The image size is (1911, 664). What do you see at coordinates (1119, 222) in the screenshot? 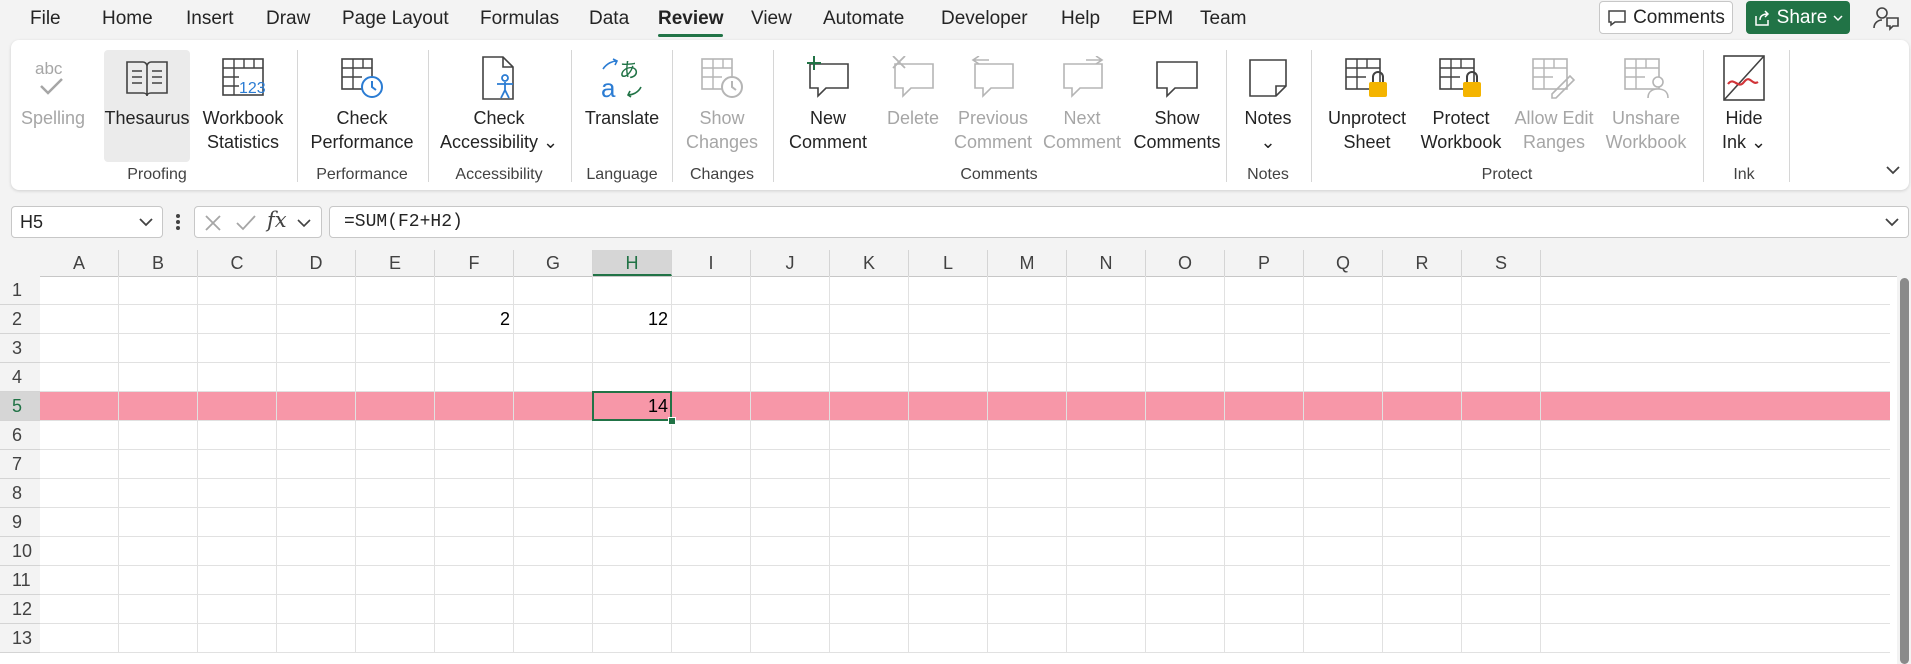
I see `formula-input: =SUM(F2+H2)` at bounding box center [1119, 222].